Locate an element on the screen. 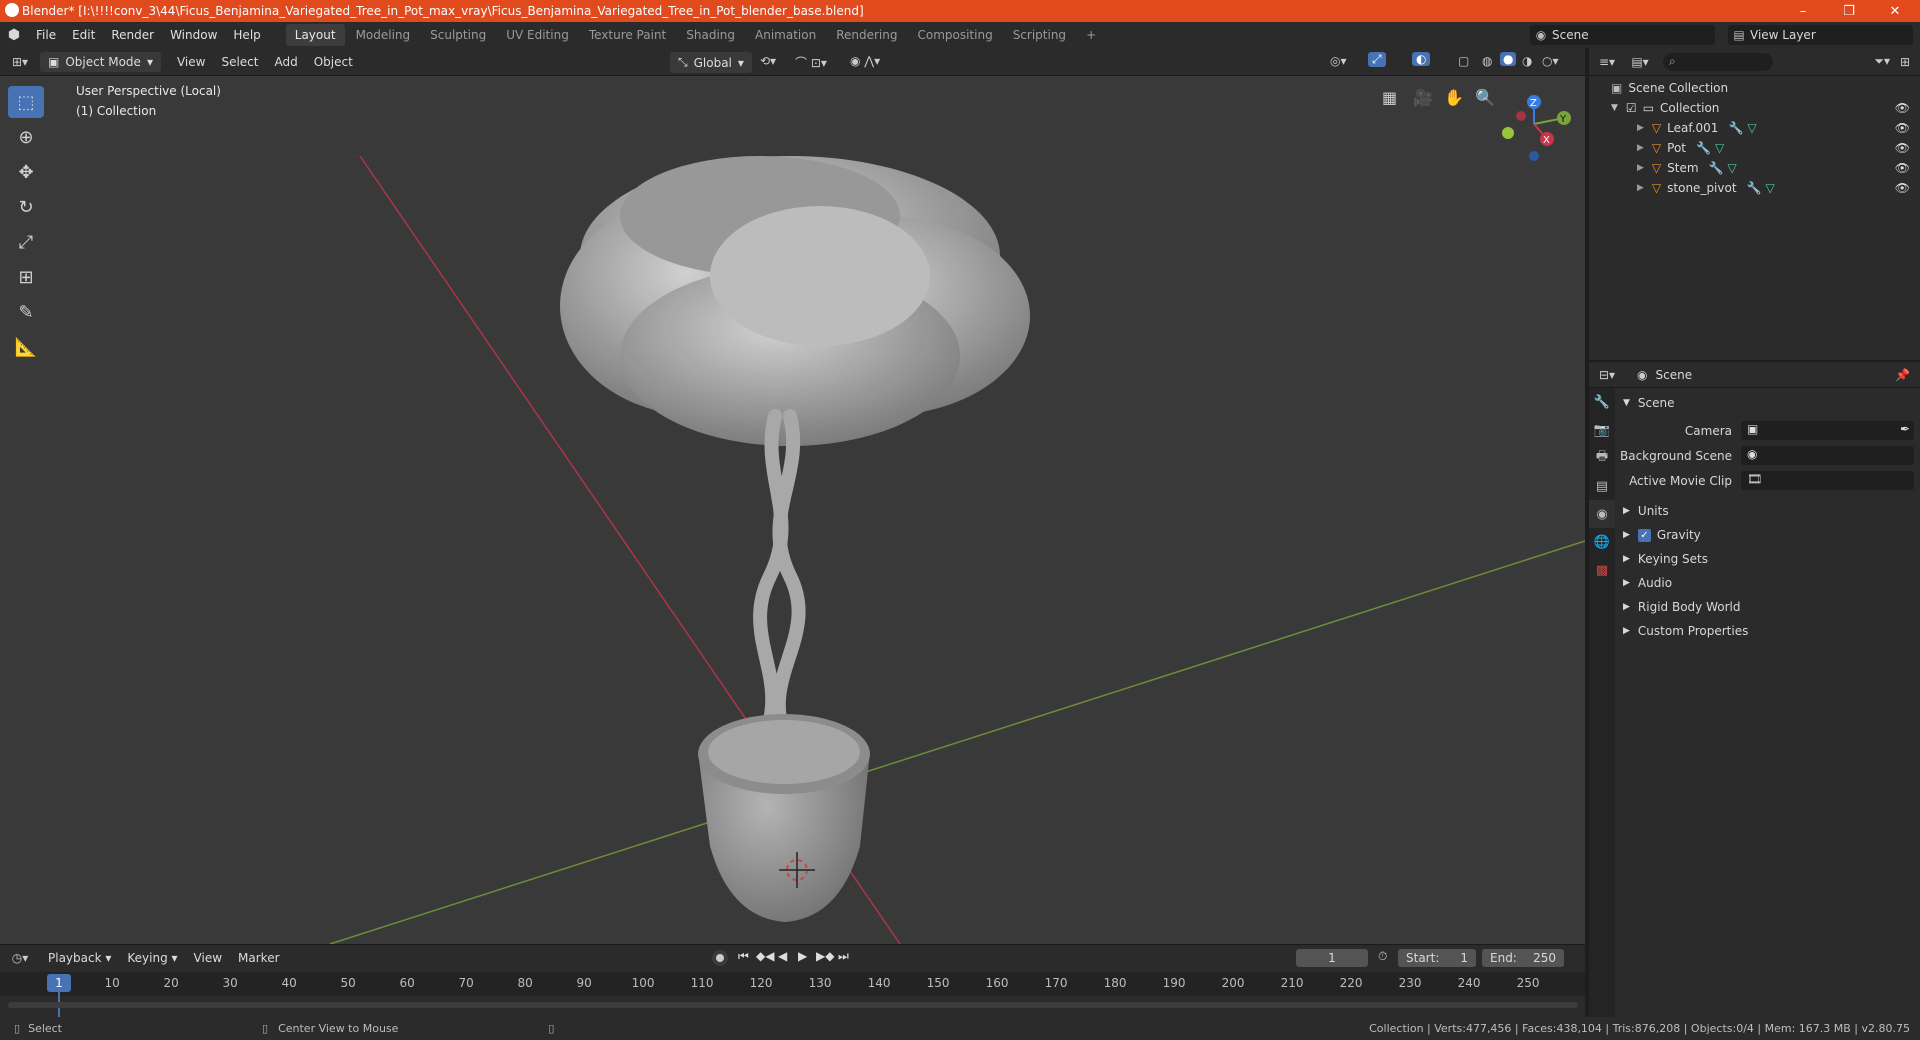  select-box-tool: ⬚ is located at coordinates (26, 102).